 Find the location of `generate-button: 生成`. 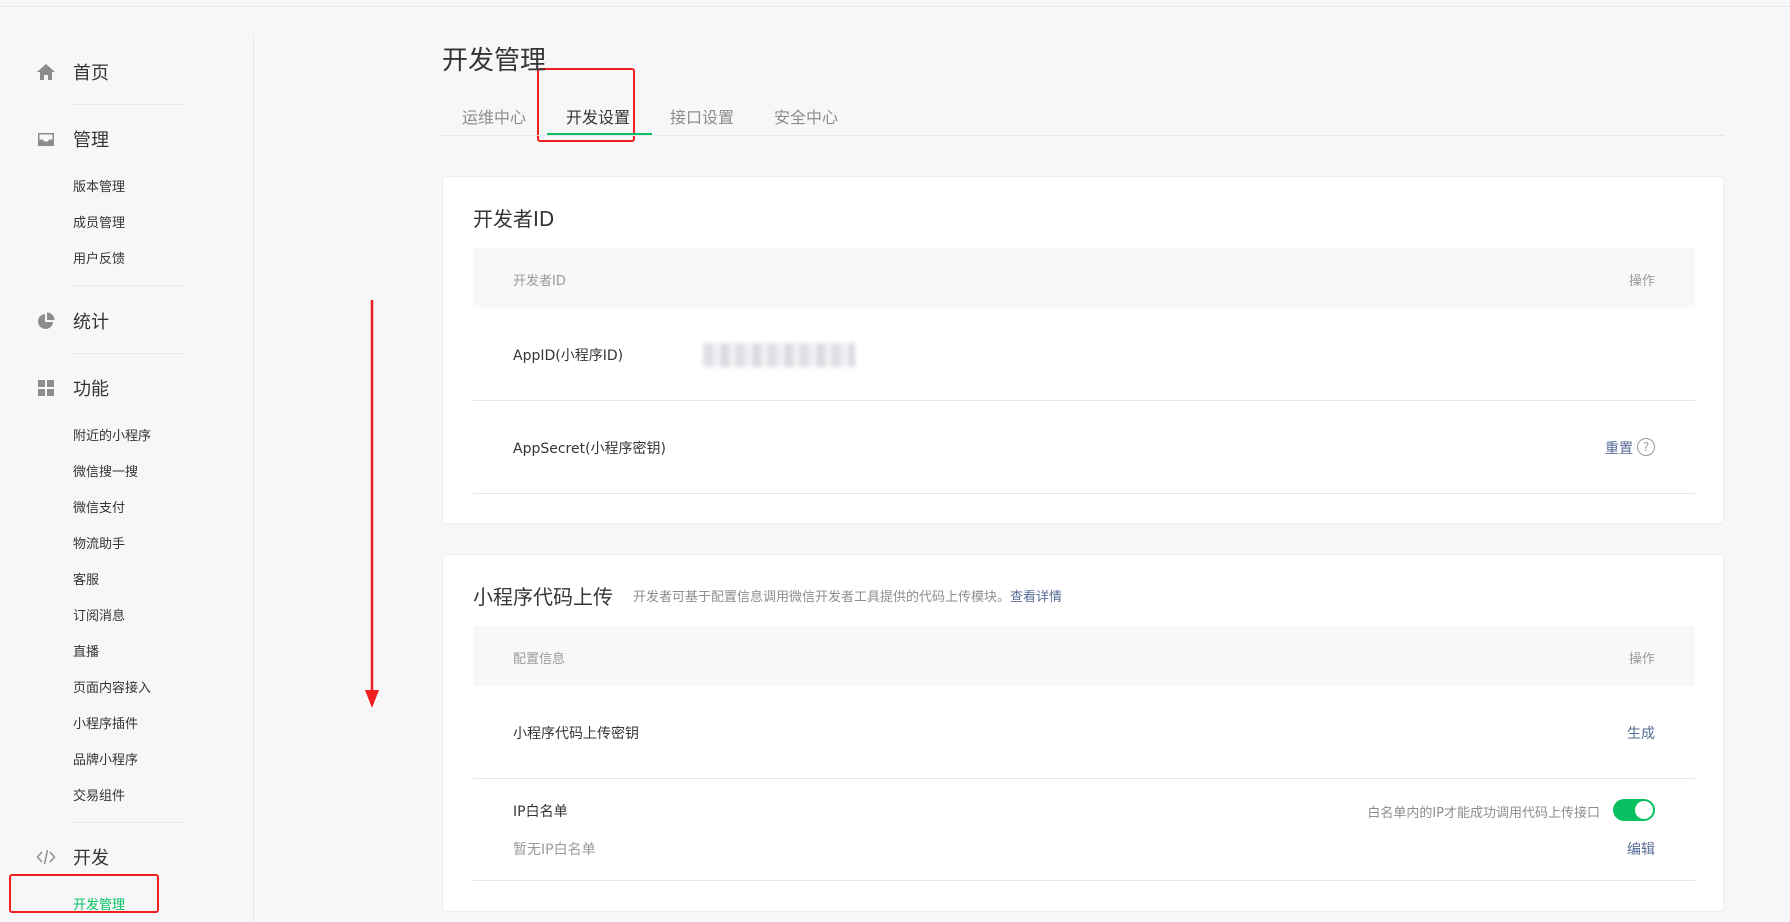

generate-button: 生成 is located at coordinates (1641, 733).